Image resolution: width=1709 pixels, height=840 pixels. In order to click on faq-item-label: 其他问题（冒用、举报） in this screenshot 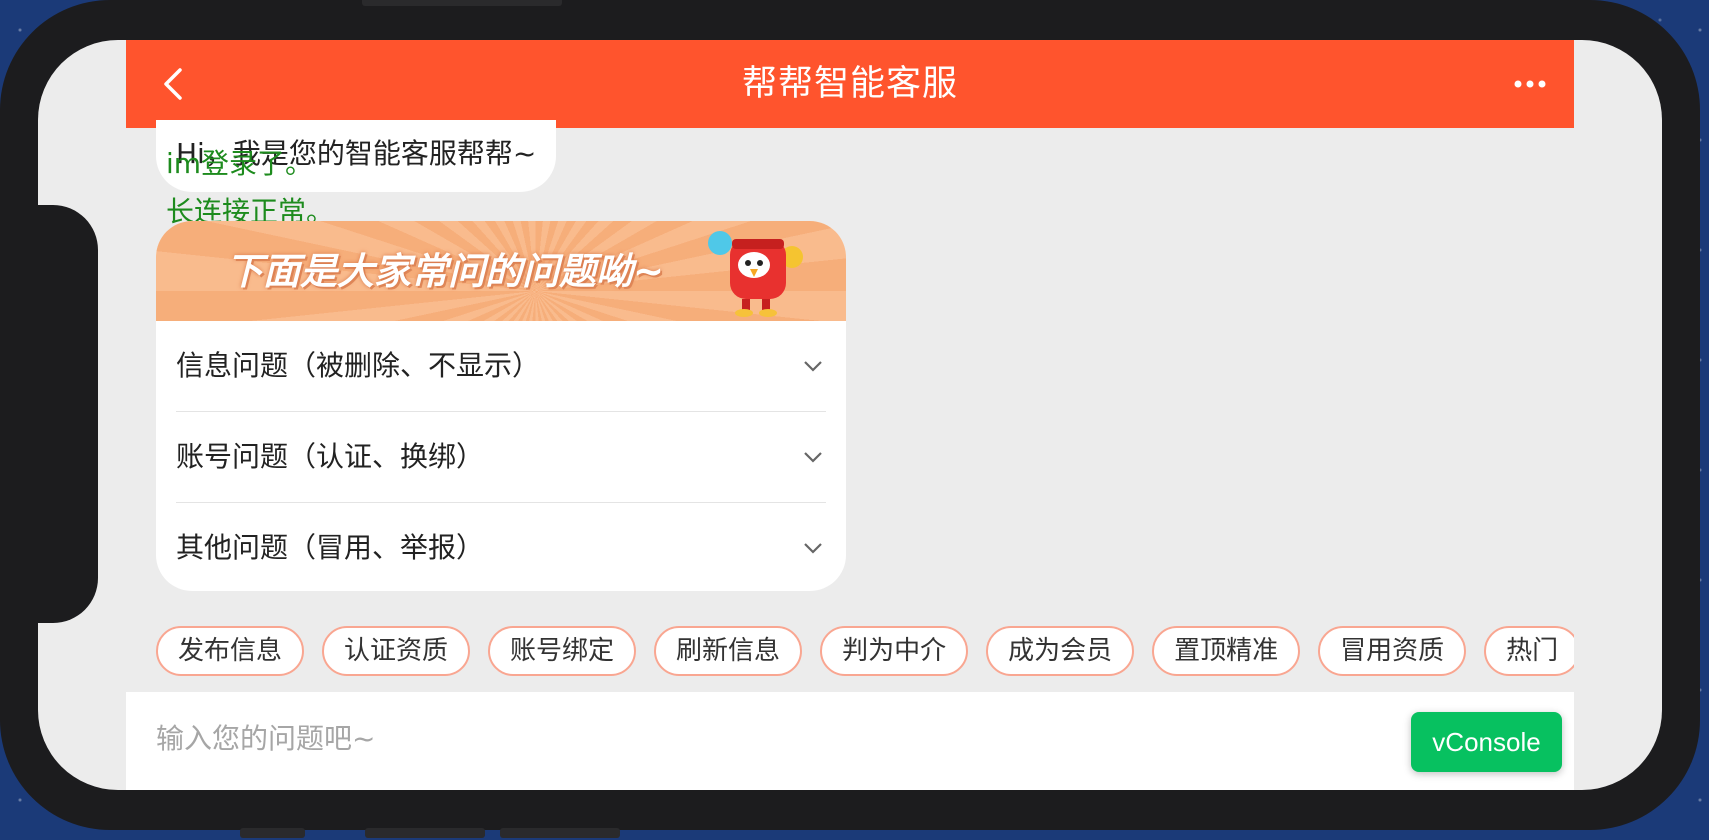, I will do `click(330, 547)`.